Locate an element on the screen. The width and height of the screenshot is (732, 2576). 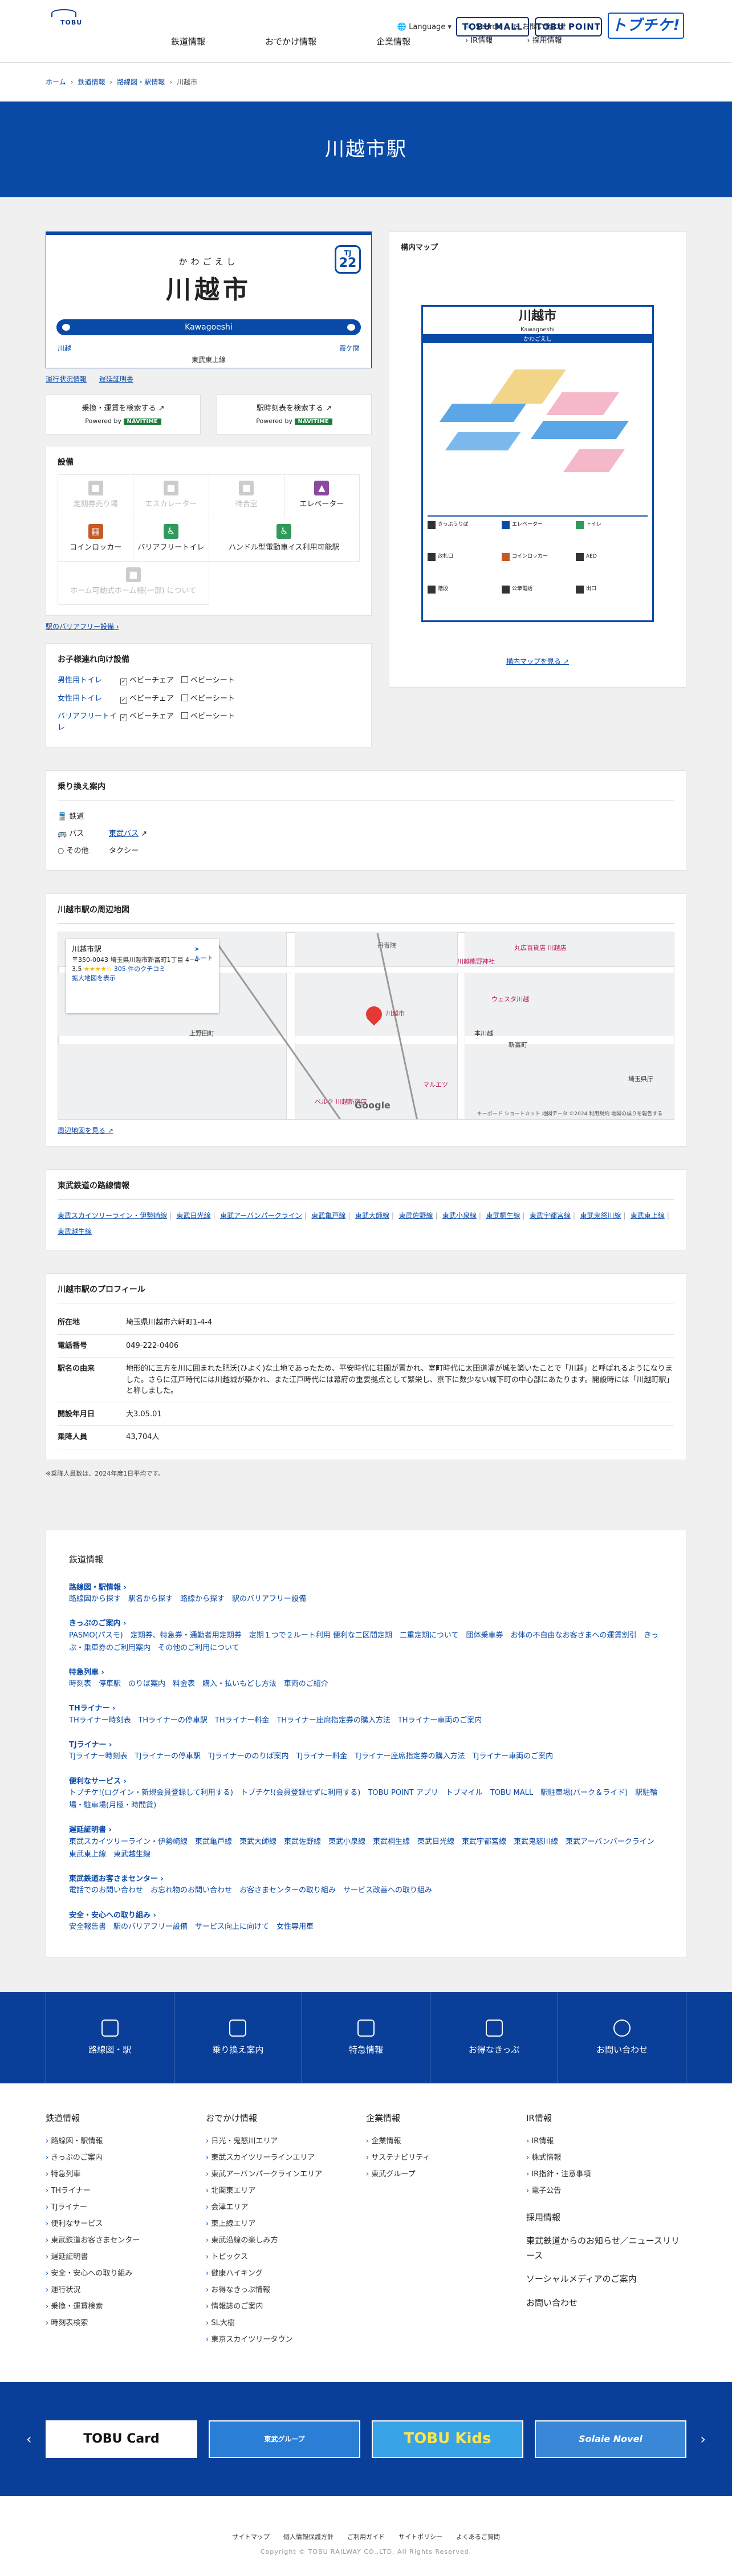
tobuchike-banner: トブチケ! is located at coordinates (646, 26).